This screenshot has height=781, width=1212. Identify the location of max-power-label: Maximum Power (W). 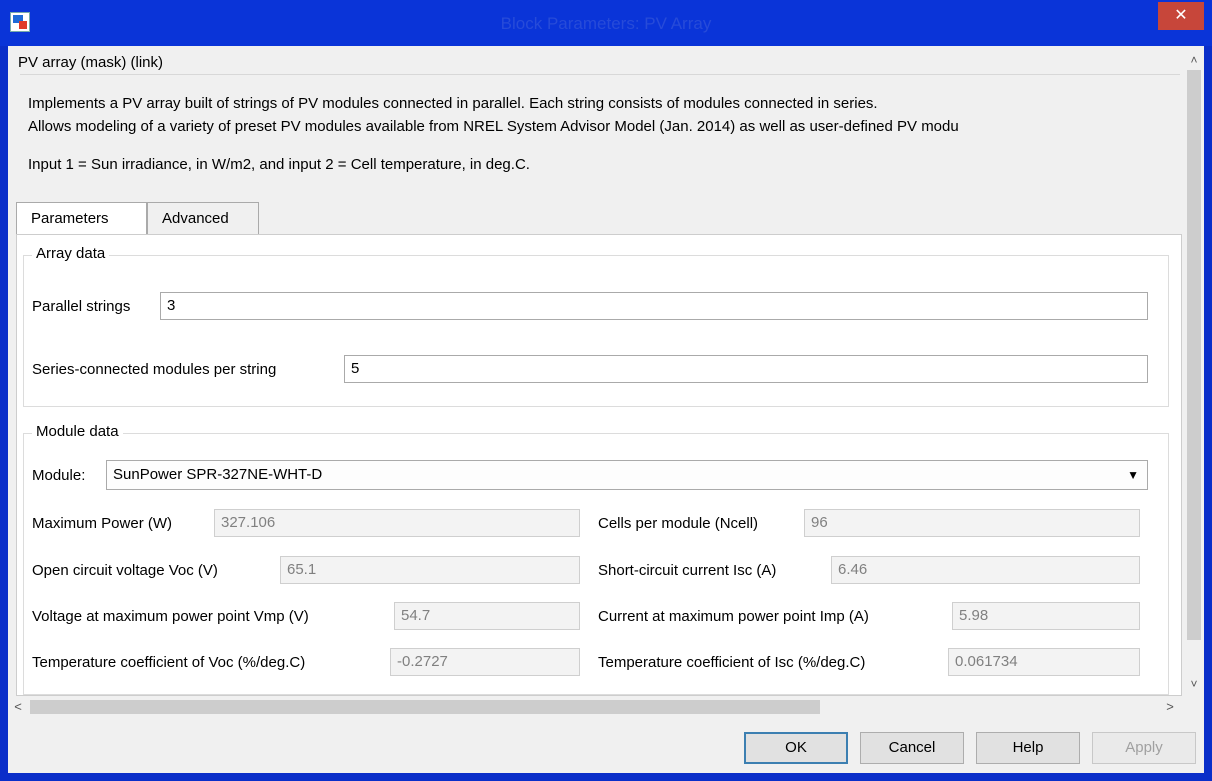
(102, 523).